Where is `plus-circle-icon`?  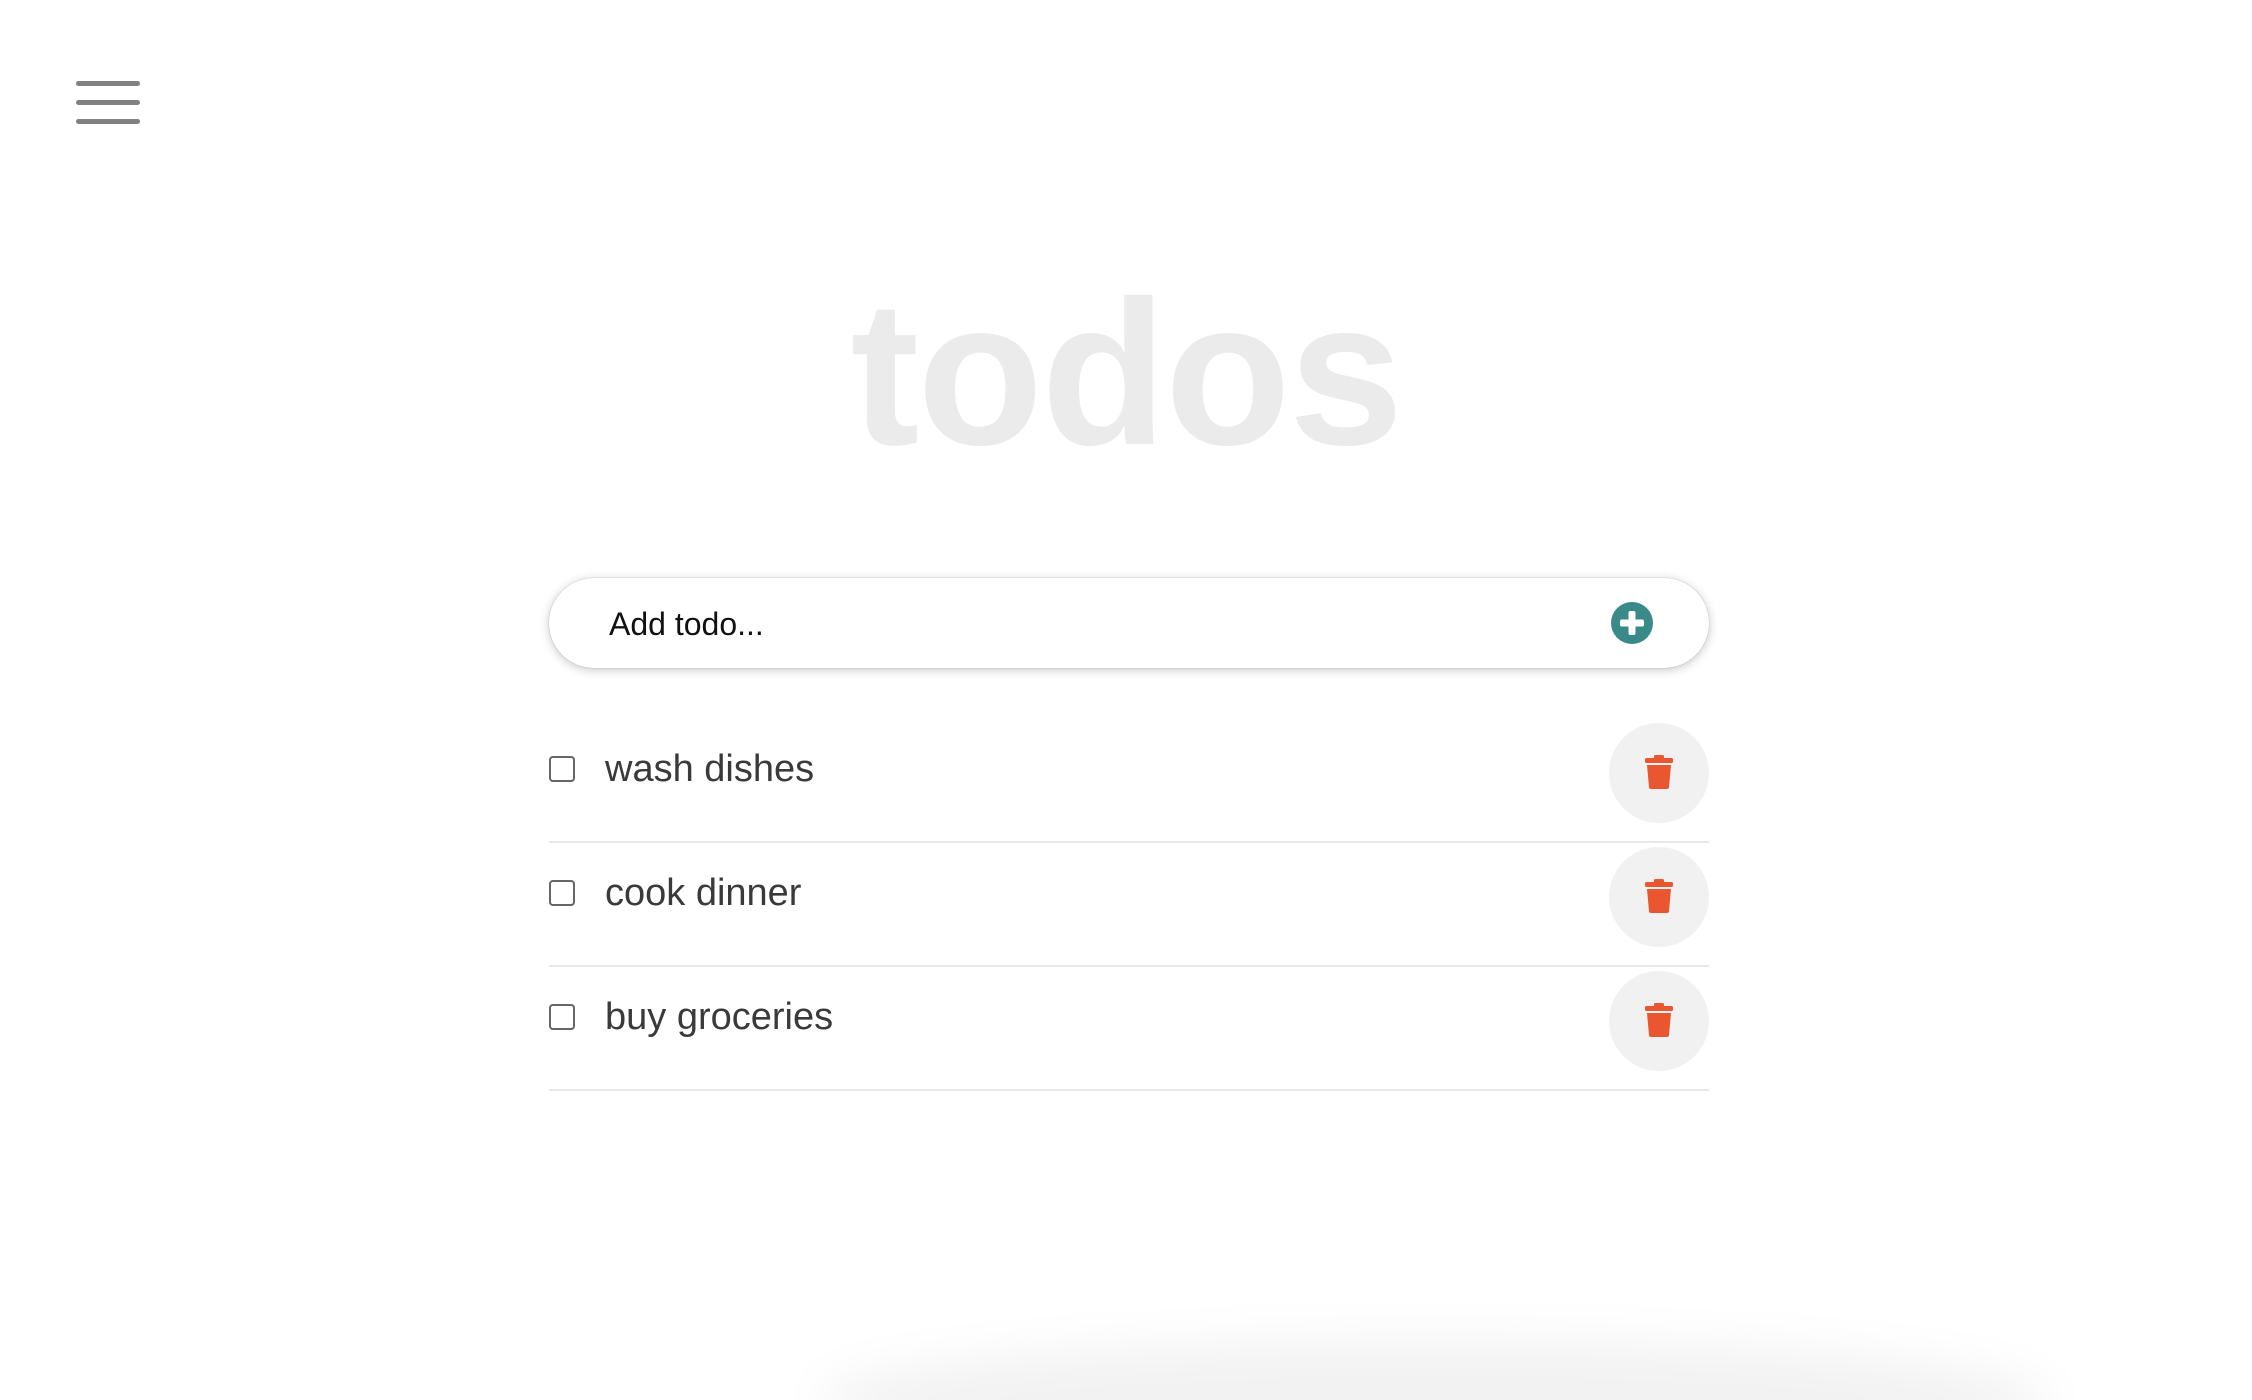
plus-circle-icon is located at coordinates (1632, 623).